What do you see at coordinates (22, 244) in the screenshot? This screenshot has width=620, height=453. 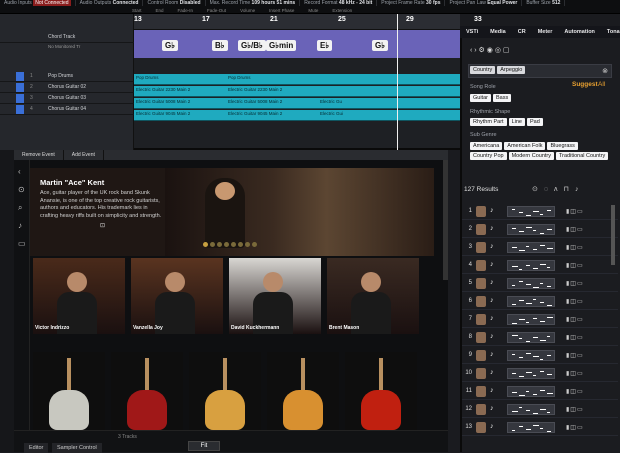 I see `bookmark-icon: ▭` at bounding box center [22, 244].